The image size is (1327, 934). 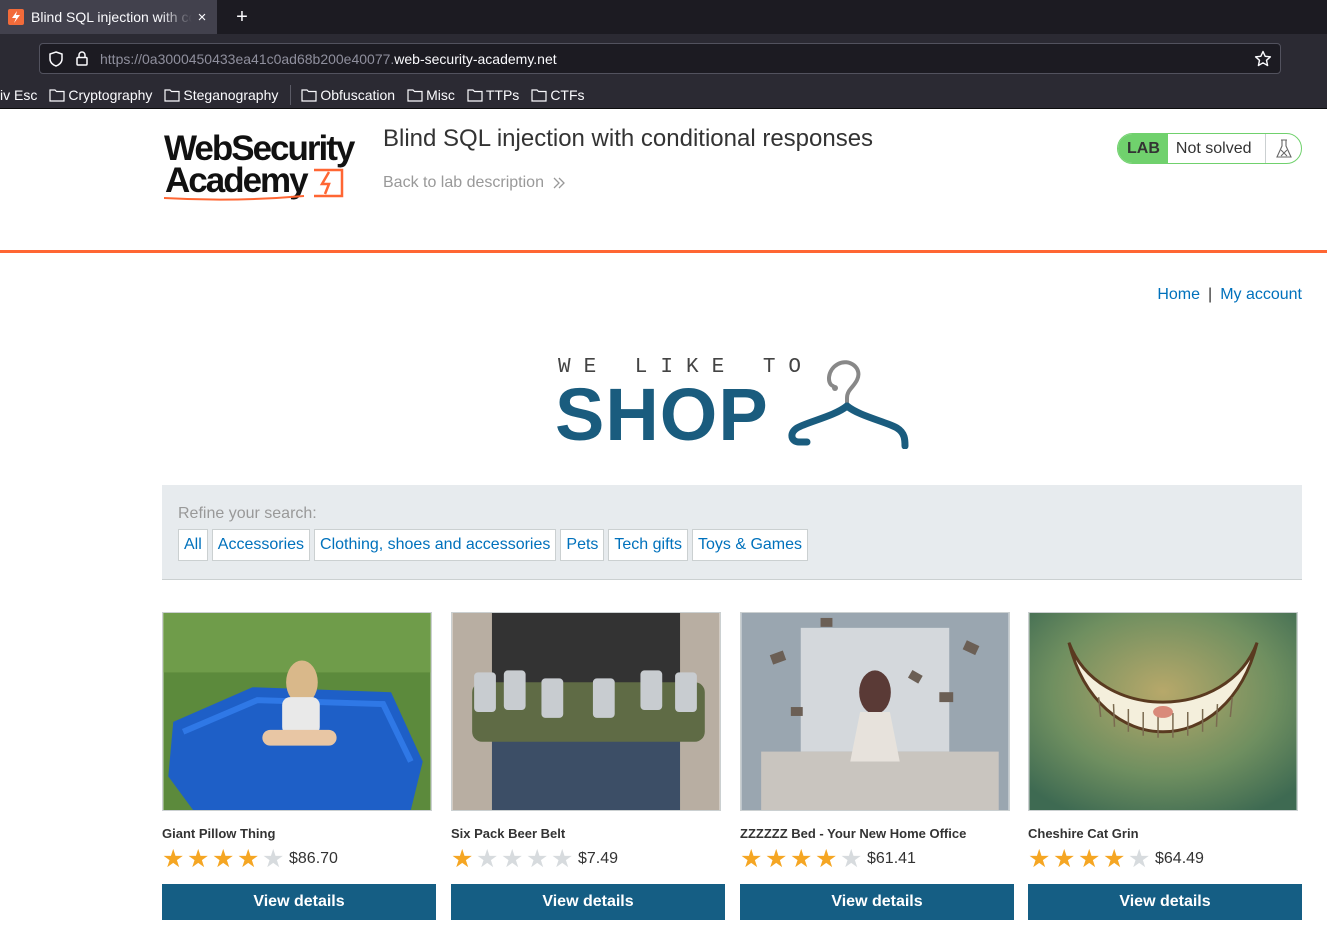 What do you see at coordinates (1263, 59) in the screenshot?
I see `bookmark-star-icon` at bounding box center [1263, 59].